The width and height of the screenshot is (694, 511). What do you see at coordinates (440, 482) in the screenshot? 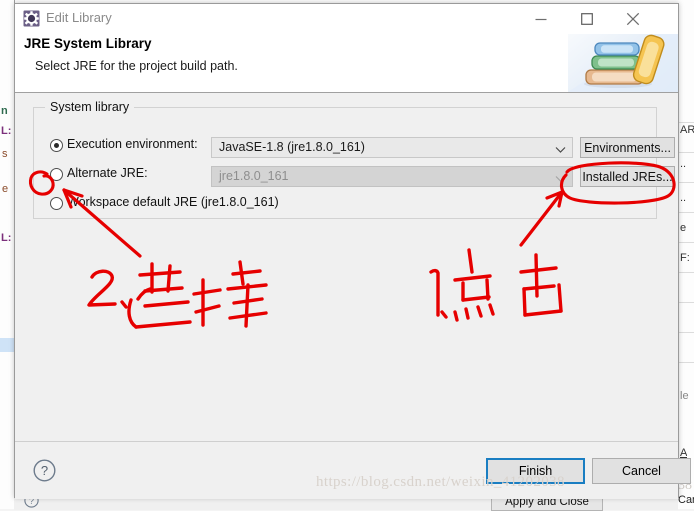
I see `watermark-text: https://blog.csdn.net/weixin_41202038` at bounding box center [440, 482].